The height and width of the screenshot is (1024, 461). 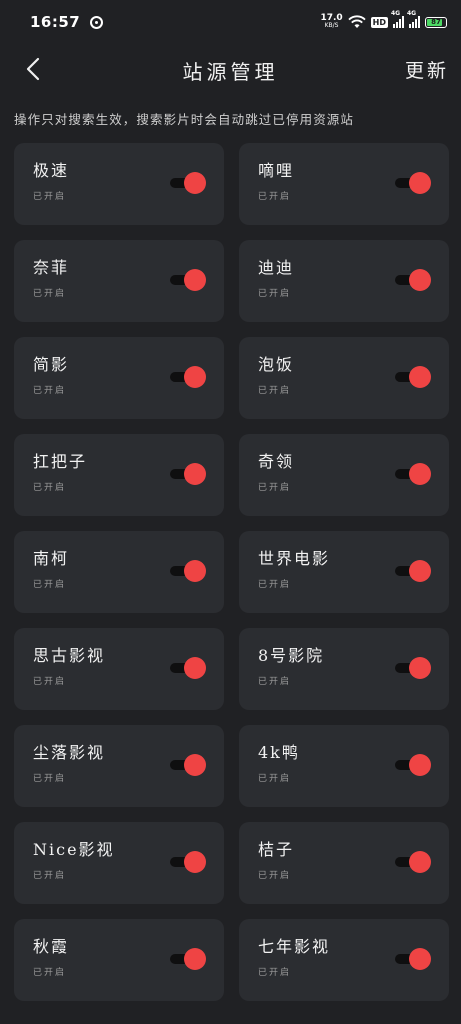 What do you see at coordinates (396, 13) in the screenshot?
I see `signal-tag: 4G` at bounding box center [396, 13].